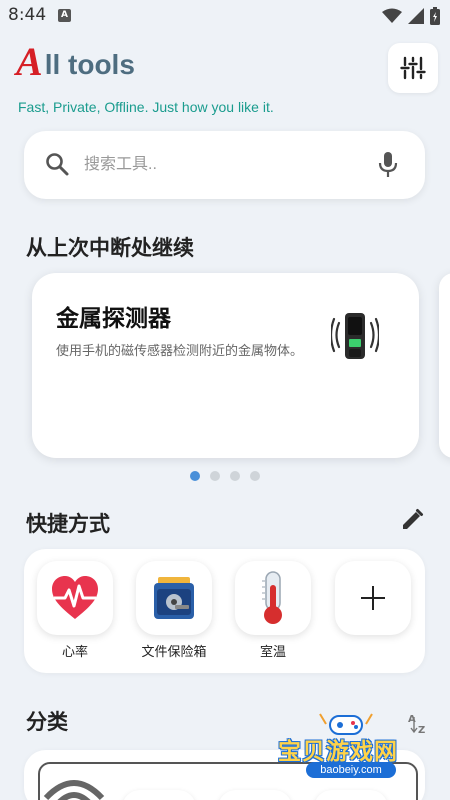 This screenshot has width=450, height=800. What do you see at coordinates (338, 752) in the screenshot?
I see `watermark-title: 宝贝游戏网` at bounding box center [338, 752].